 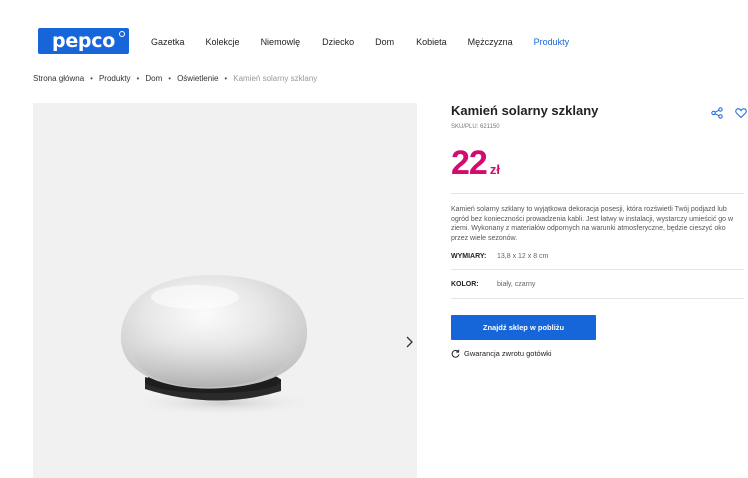 I want to click on gallery-next-button, so click(x=407, y=342).